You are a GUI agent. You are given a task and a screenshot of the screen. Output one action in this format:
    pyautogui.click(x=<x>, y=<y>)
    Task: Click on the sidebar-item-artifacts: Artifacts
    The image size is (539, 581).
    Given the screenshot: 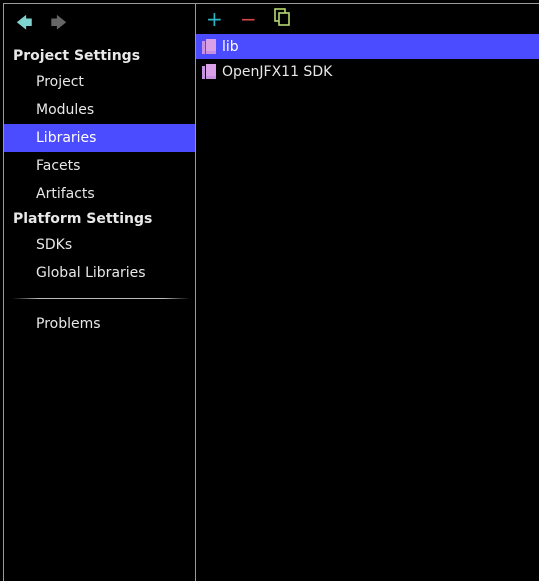 What is the action you would take?
    pyautogui.click(x=99, y=194)
    